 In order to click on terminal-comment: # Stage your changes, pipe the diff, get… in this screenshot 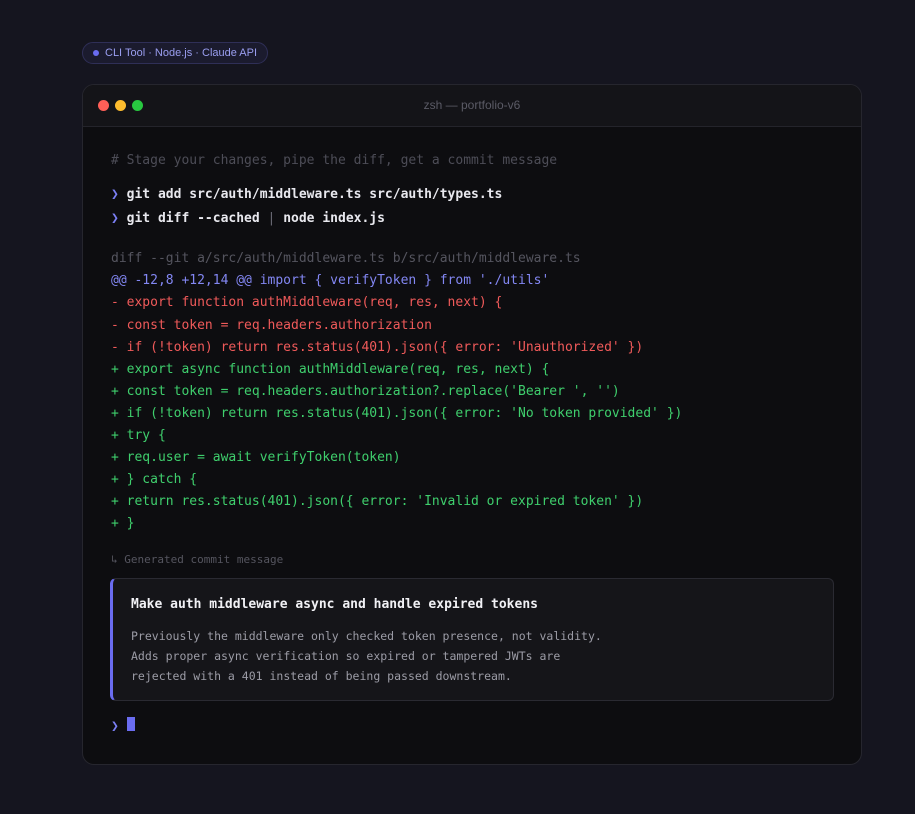, I will do `click(334, 160)`.